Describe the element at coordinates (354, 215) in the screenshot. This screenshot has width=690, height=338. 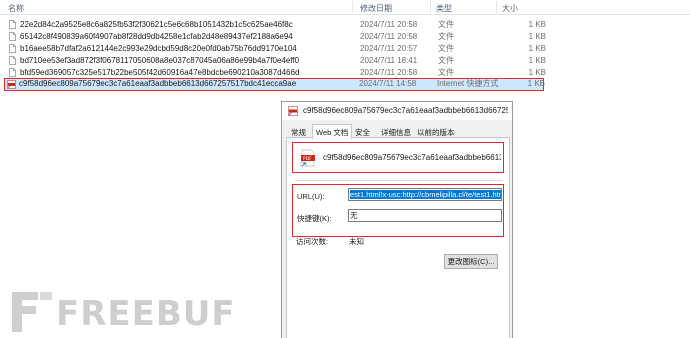
I see `hotkey-value: 无` at that location.